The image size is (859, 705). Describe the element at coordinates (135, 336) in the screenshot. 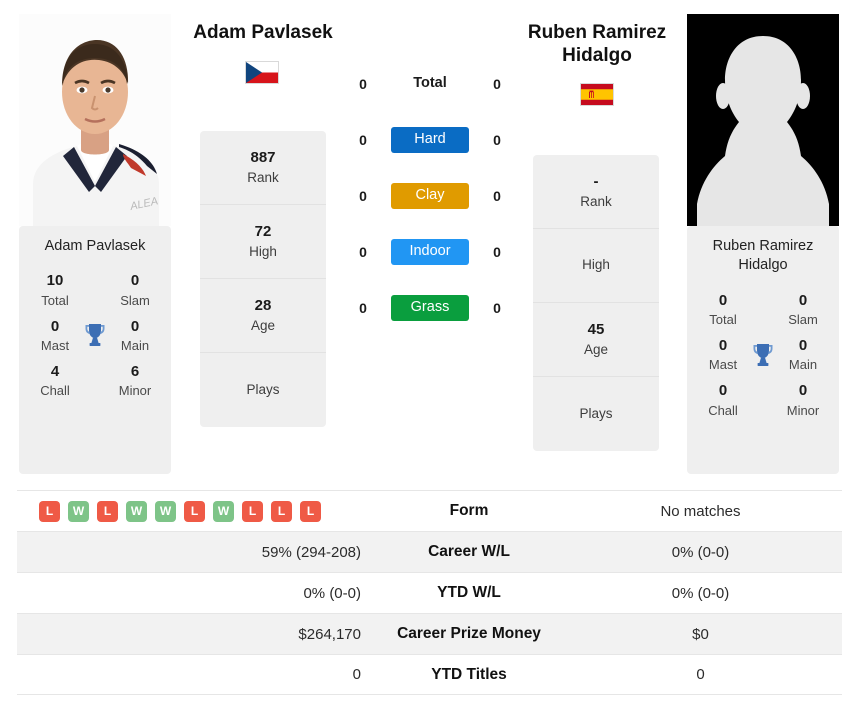

I see `trophy-main: 0 Main` at that location.